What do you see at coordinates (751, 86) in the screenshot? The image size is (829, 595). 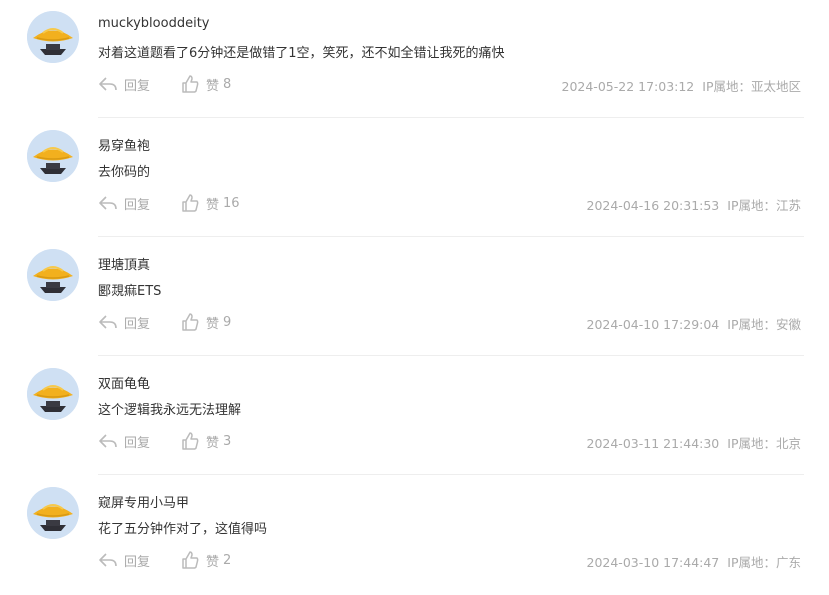 I see `ip-location: IP属地：亚太地区` at bounding box center [751, 86].